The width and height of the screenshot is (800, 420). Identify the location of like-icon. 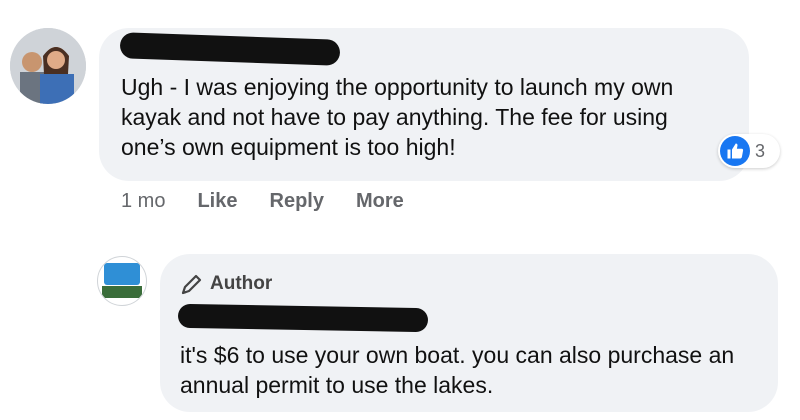
(735, 151).